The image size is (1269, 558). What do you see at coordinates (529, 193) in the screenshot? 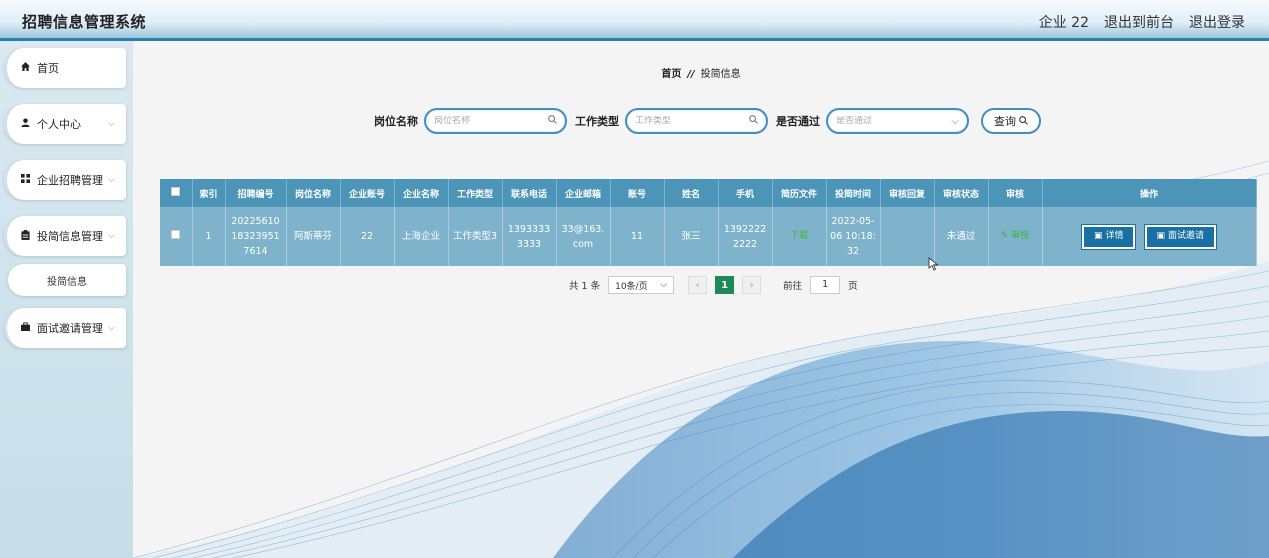
I see `column-header: 联系电话` at bounding box center [529, 193].